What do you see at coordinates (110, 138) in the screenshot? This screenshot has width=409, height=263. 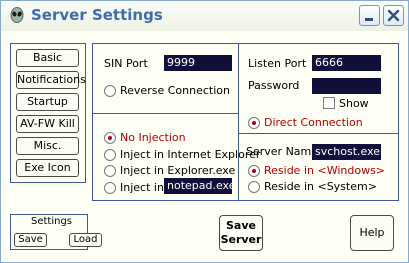 I see `no-injection-radio` at bounding box center [110, 138].